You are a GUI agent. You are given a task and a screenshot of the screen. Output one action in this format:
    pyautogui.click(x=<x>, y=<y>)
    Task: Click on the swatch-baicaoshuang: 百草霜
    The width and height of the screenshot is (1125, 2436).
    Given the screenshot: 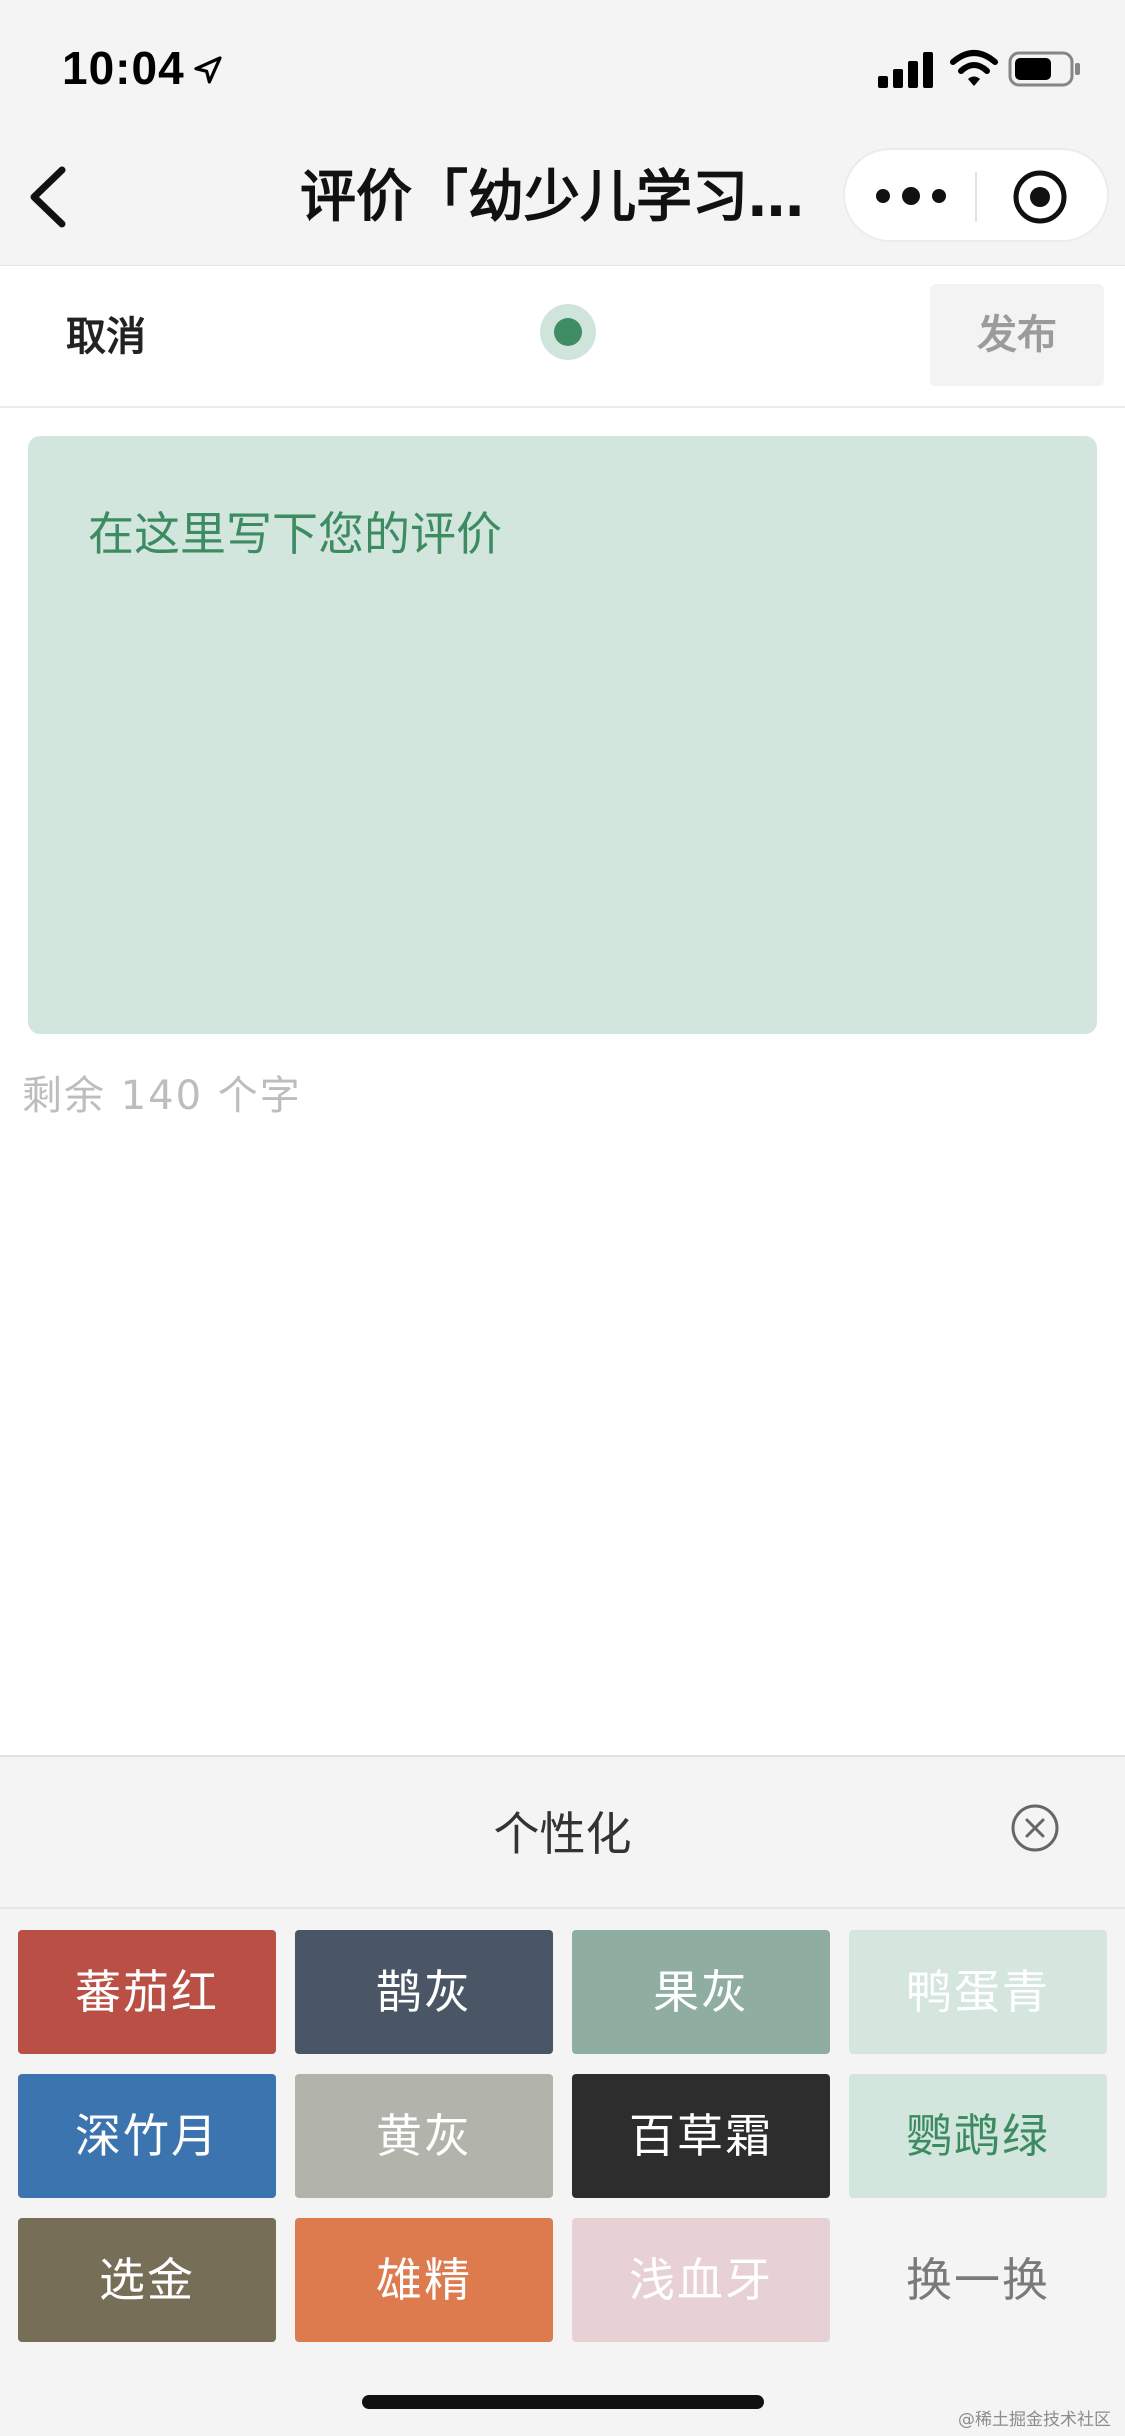 What is the action you would take?
    pyautogui.click(x=701, y=2136)
    